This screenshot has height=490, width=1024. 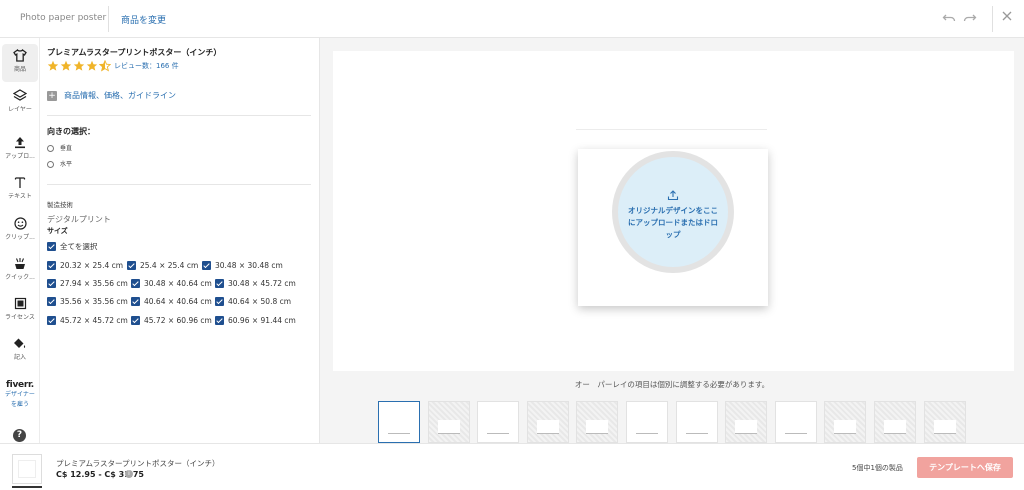 I want to click on tech-value: デジタルプリント, so click(x=79, y=219).